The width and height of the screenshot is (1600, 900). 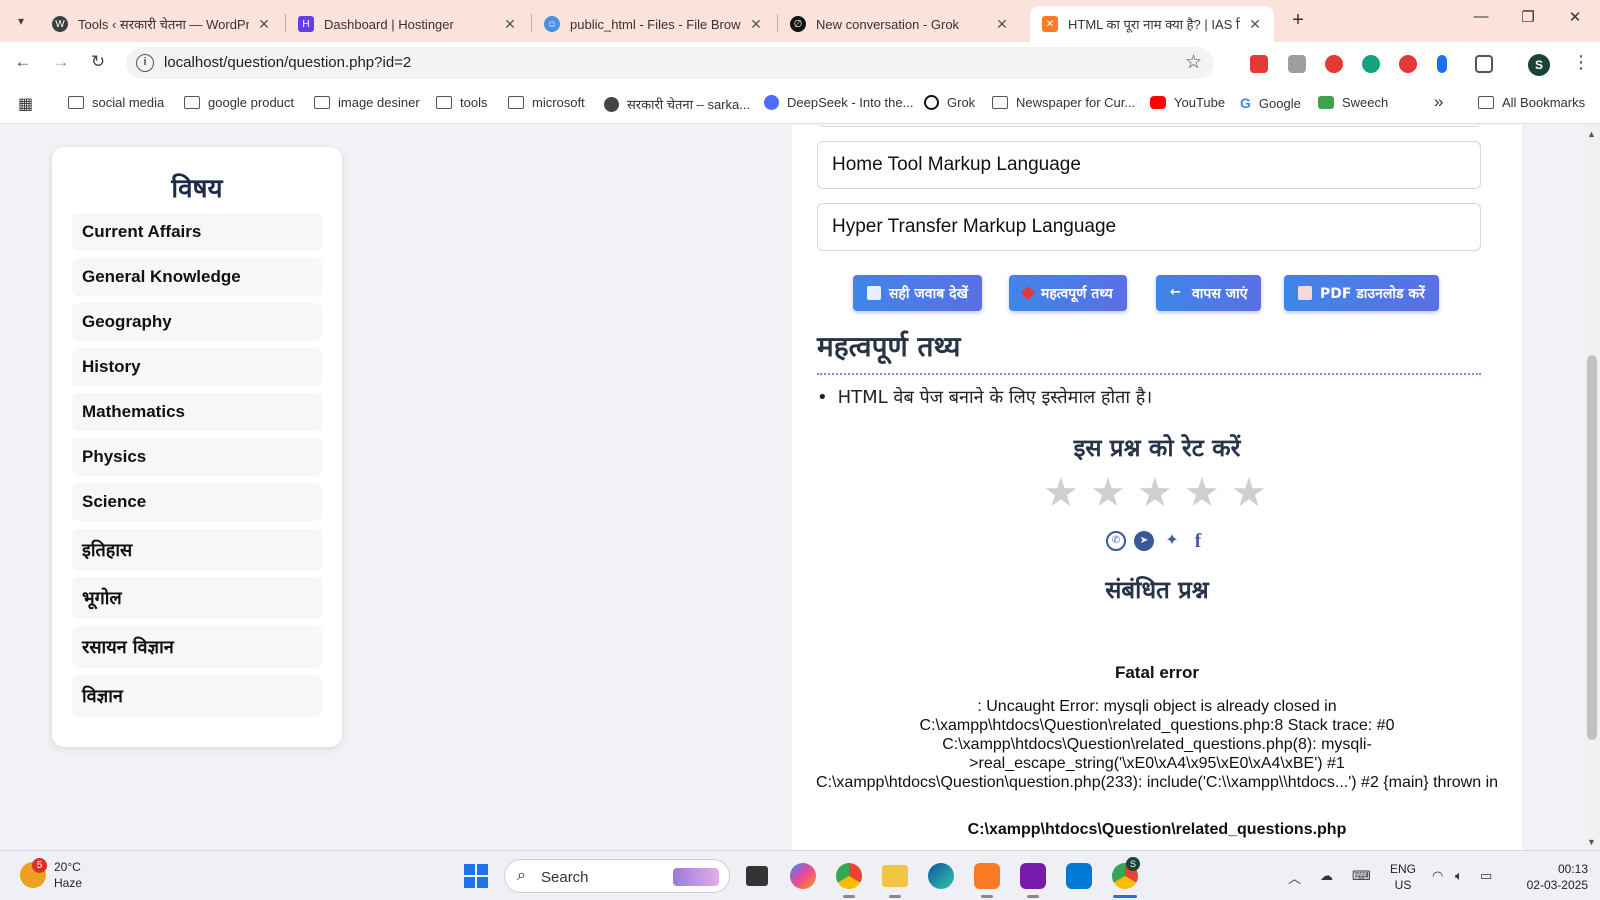 I want to click on xampp-taskbar-icon, so click(x=987, y=876).